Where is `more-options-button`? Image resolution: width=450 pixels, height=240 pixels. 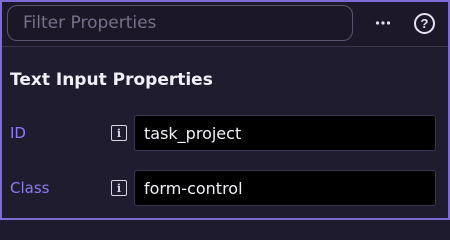 more-options-button is located at coordinates (383, 23).